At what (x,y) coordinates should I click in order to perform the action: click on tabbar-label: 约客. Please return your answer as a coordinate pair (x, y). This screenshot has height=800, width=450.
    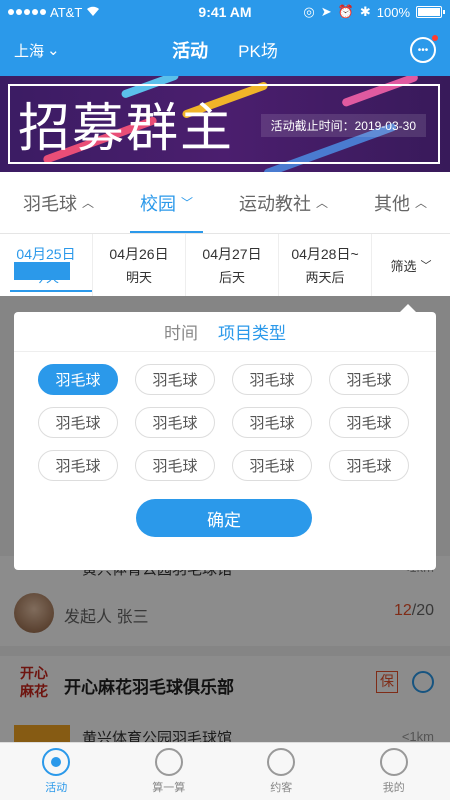
    Looking at the image, I should click on (281, 788).